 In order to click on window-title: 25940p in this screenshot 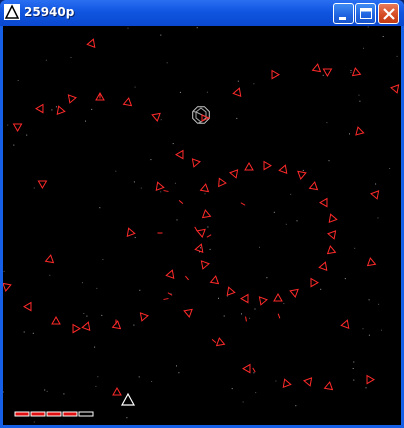, I will do `click(49, 12)`.